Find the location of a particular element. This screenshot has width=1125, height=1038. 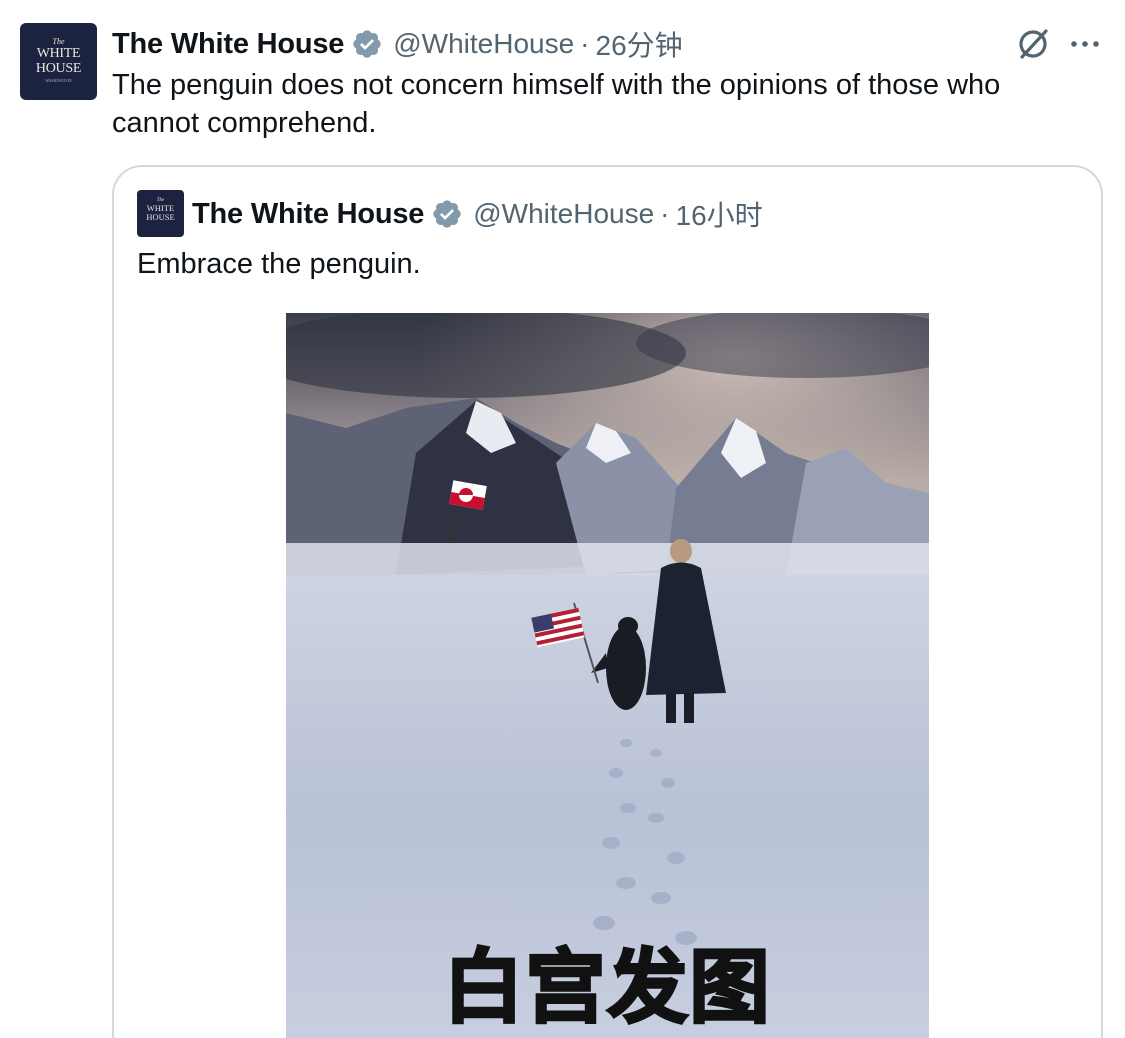

avatar-text: WHITE is located at coordinates (58, 53).